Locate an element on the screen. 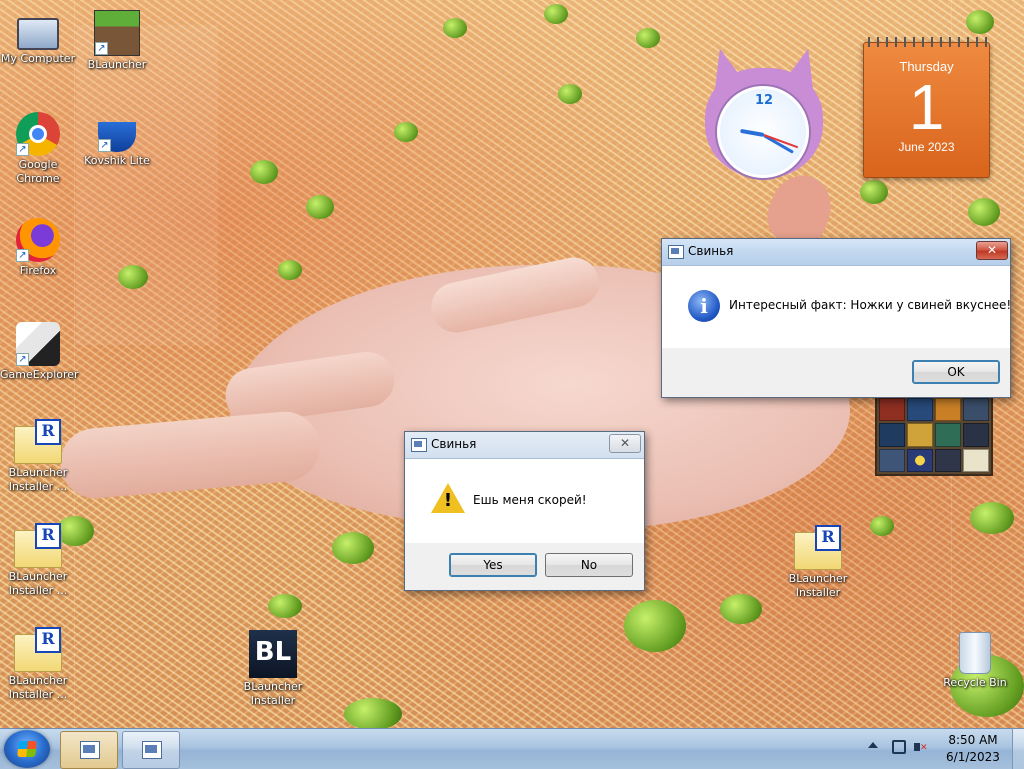  wallpaper-panel is located at coordinates (147, 185).